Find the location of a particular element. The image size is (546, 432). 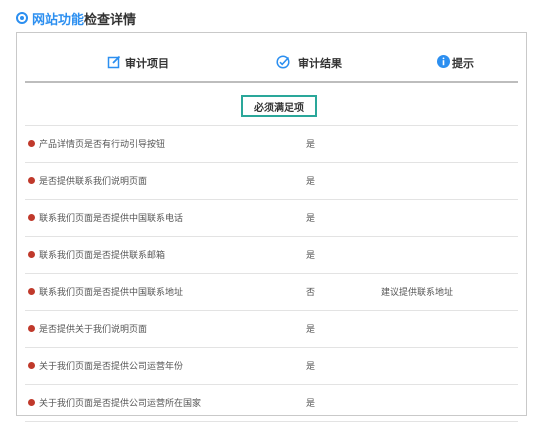

header-tip: 提示 is located at coordinates (455, 63).